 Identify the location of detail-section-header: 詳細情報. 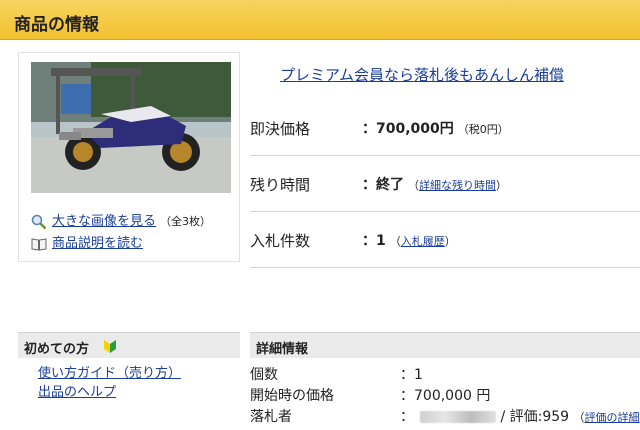
(445, 345).